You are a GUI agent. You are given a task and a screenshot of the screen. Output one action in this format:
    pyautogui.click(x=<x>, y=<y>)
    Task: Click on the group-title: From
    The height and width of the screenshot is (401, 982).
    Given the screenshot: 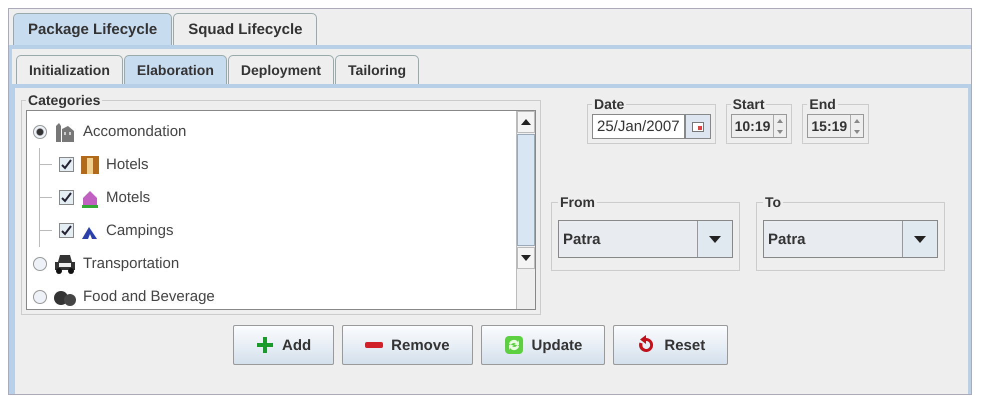 What is the action you would take?
    pyautogui.click(x=577, y=202)
    